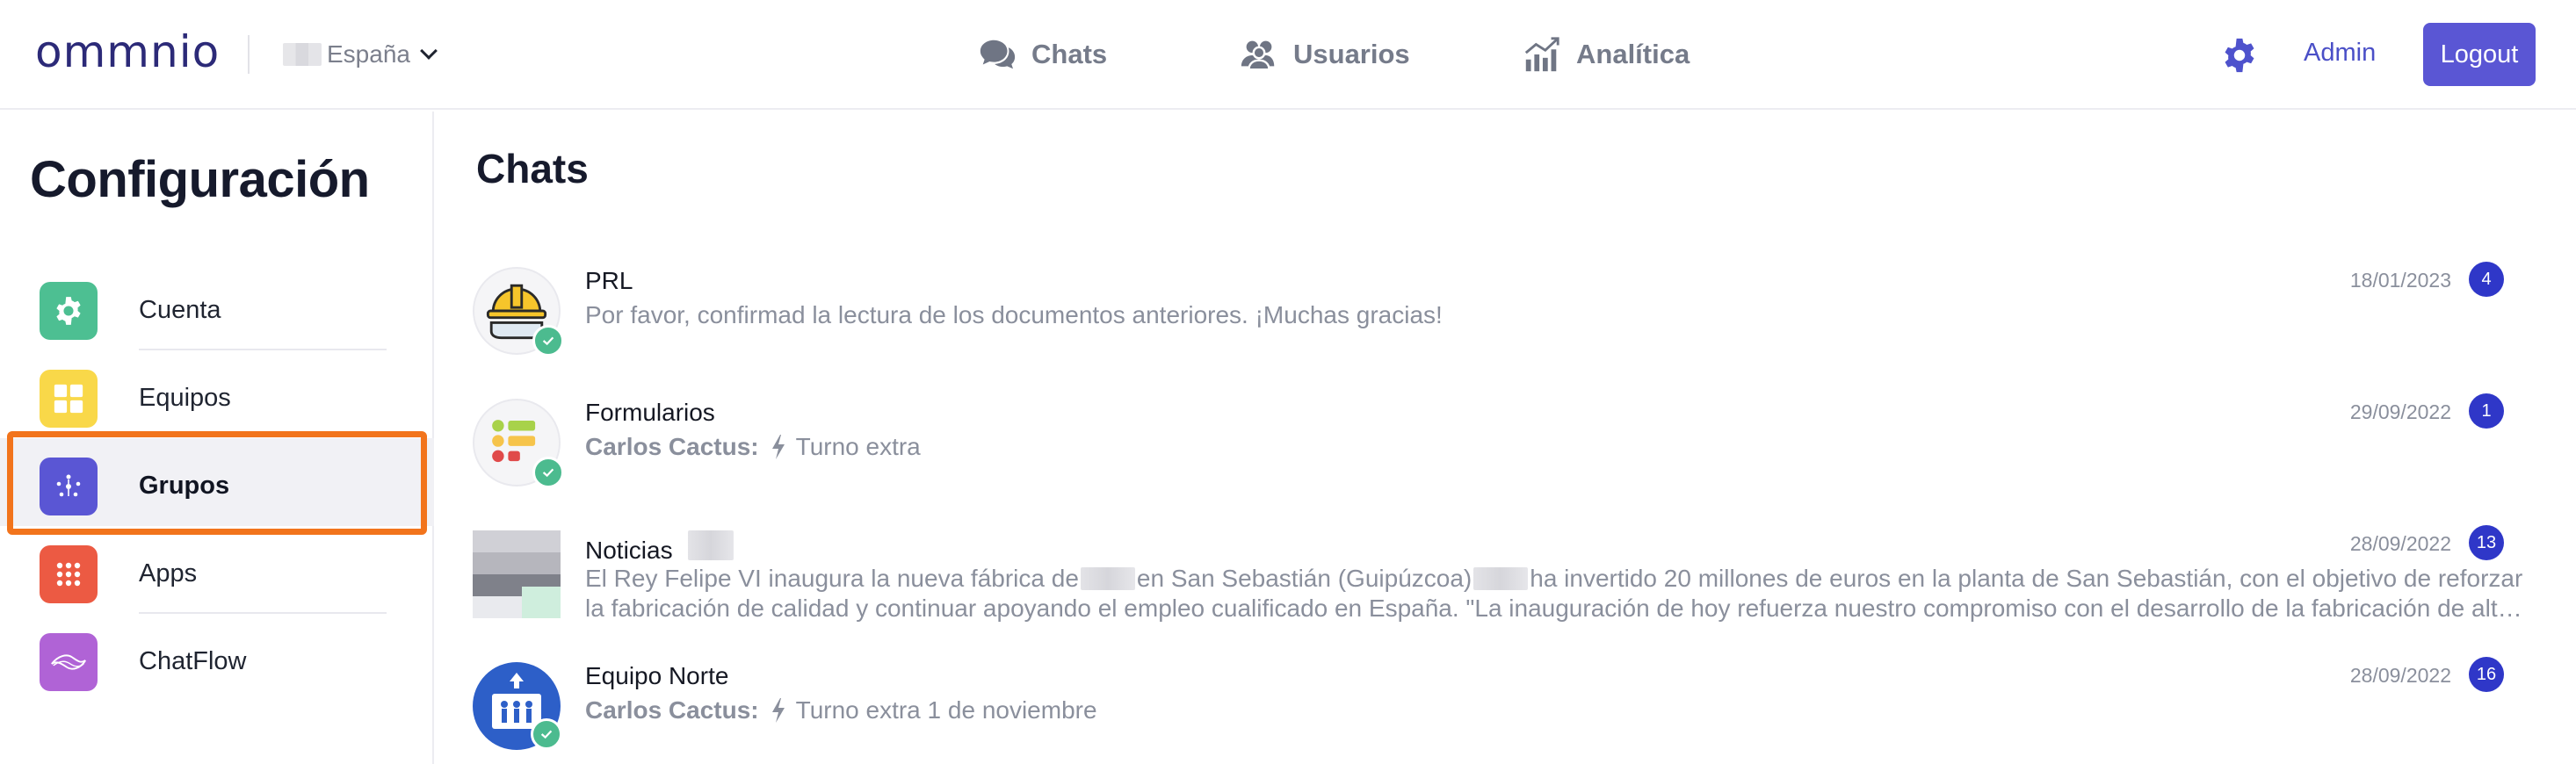 This screenshot has height=764, width=2576. Describe the element at coordinates (946, 710) in the screenshot. I see `chat-message: Turno extra 1 de noviembre` at that location.